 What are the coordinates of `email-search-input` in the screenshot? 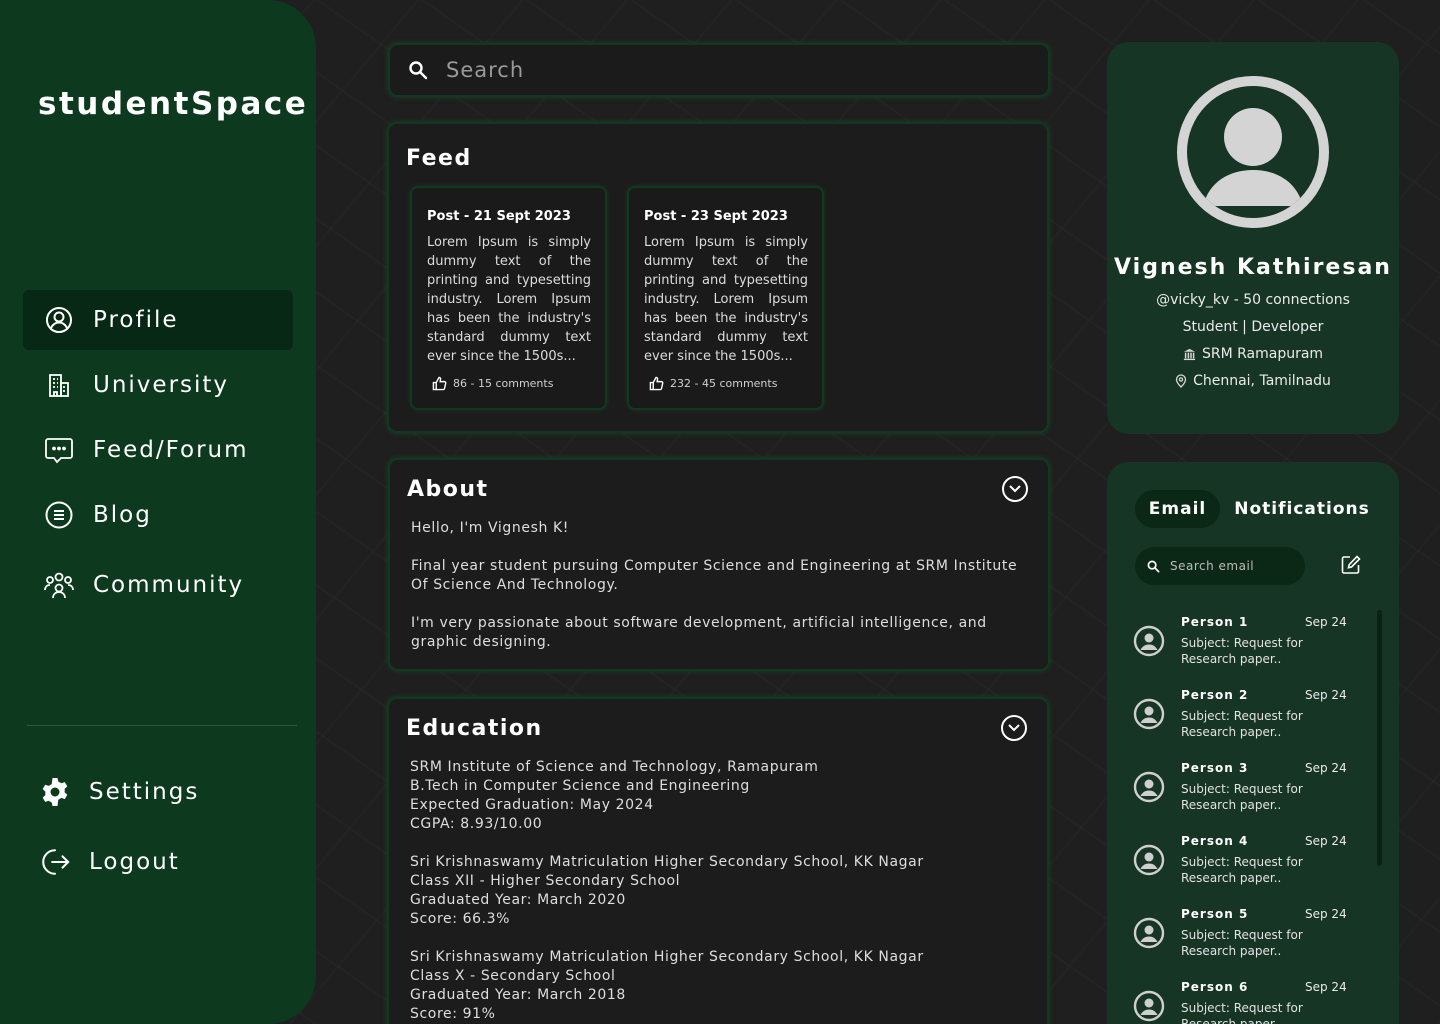 It's located at (1230, 566).